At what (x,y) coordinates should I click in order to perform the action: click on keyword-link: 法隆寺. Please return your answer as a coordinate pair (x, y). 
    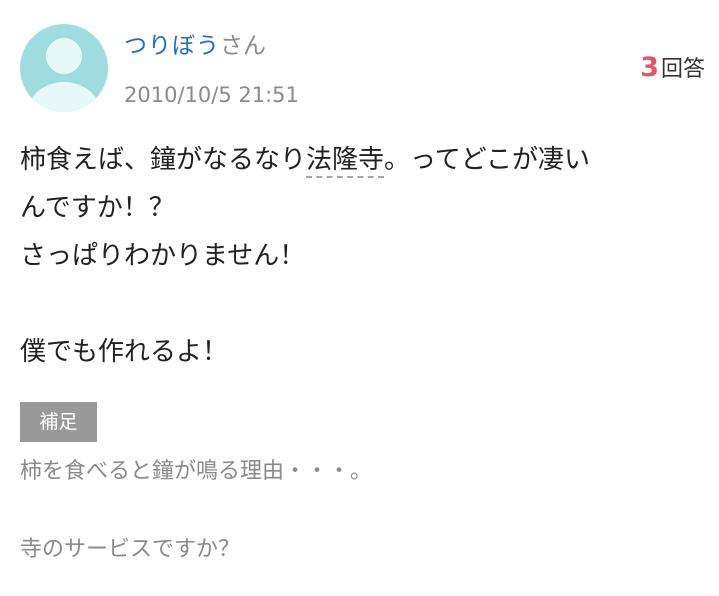
    Looking at the image, I should click on (345, 161).